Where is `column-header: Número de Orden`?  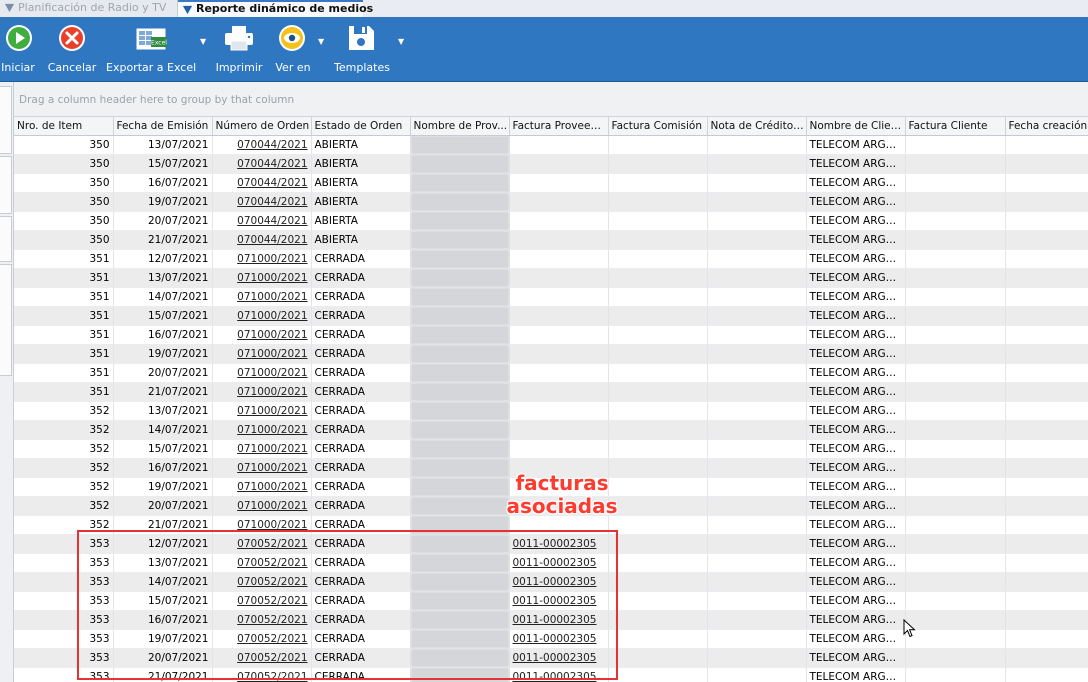
column-header: Número de Orden is located at coordinates (262, 126).